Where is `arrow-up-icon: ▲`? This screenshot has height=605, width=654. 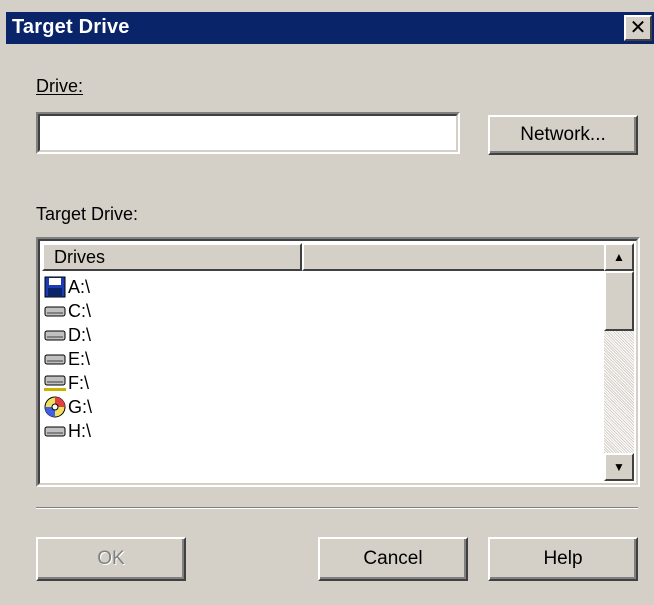
arrow-up-icon: ▲ is located at coordinates (619, 257).